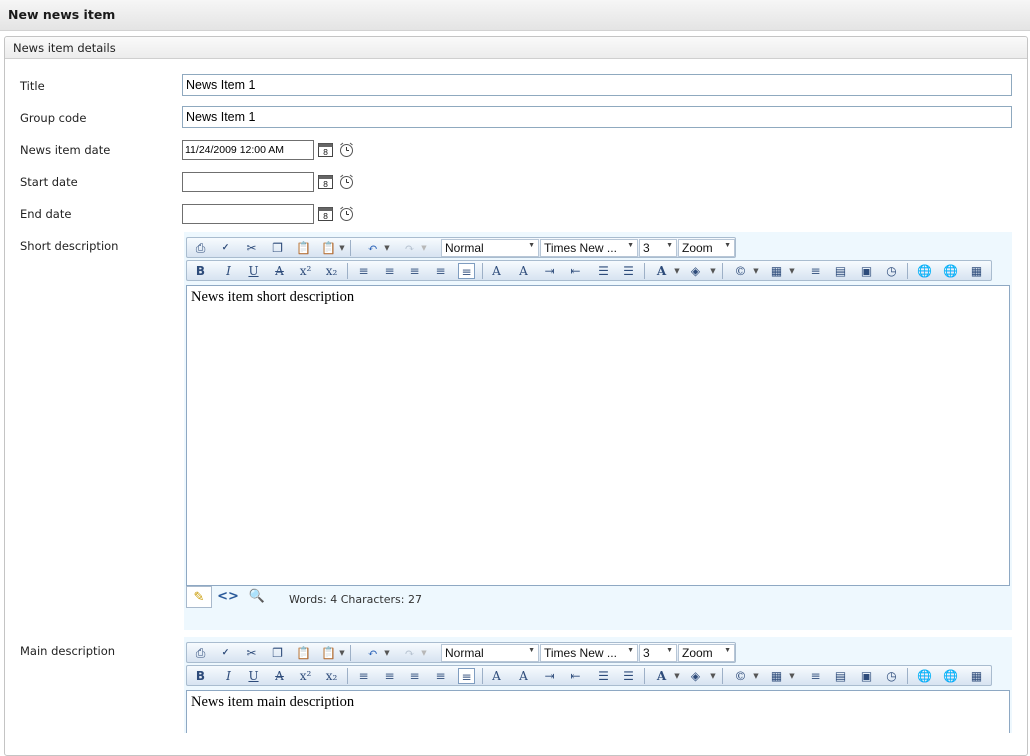  What do you see at coordinates (328, 653) in the screenshot?
I see `paste-options-icon: 📋` at bounding box center [328, 653].